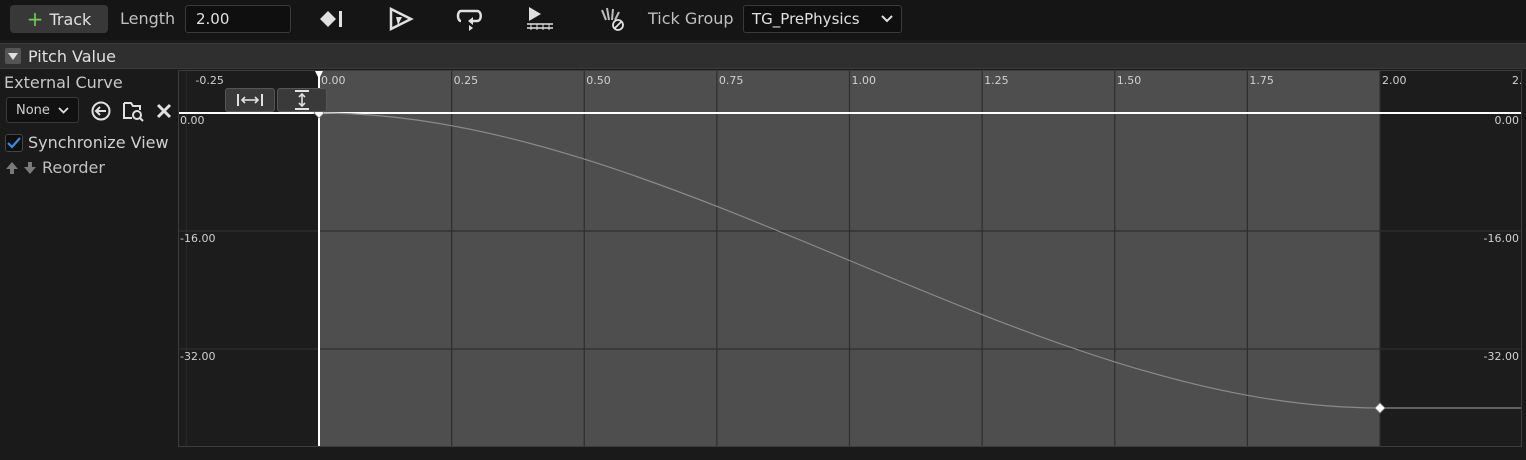 The image size is (1526, 460). I want to click on browse-curve-icon, so click(133, 111).